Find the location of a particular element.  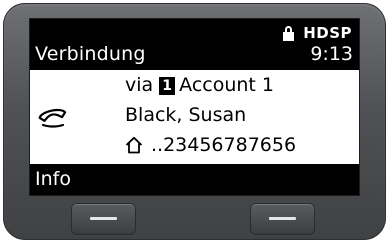

screen-title: Verbindung is located at coordinates (90, 54).